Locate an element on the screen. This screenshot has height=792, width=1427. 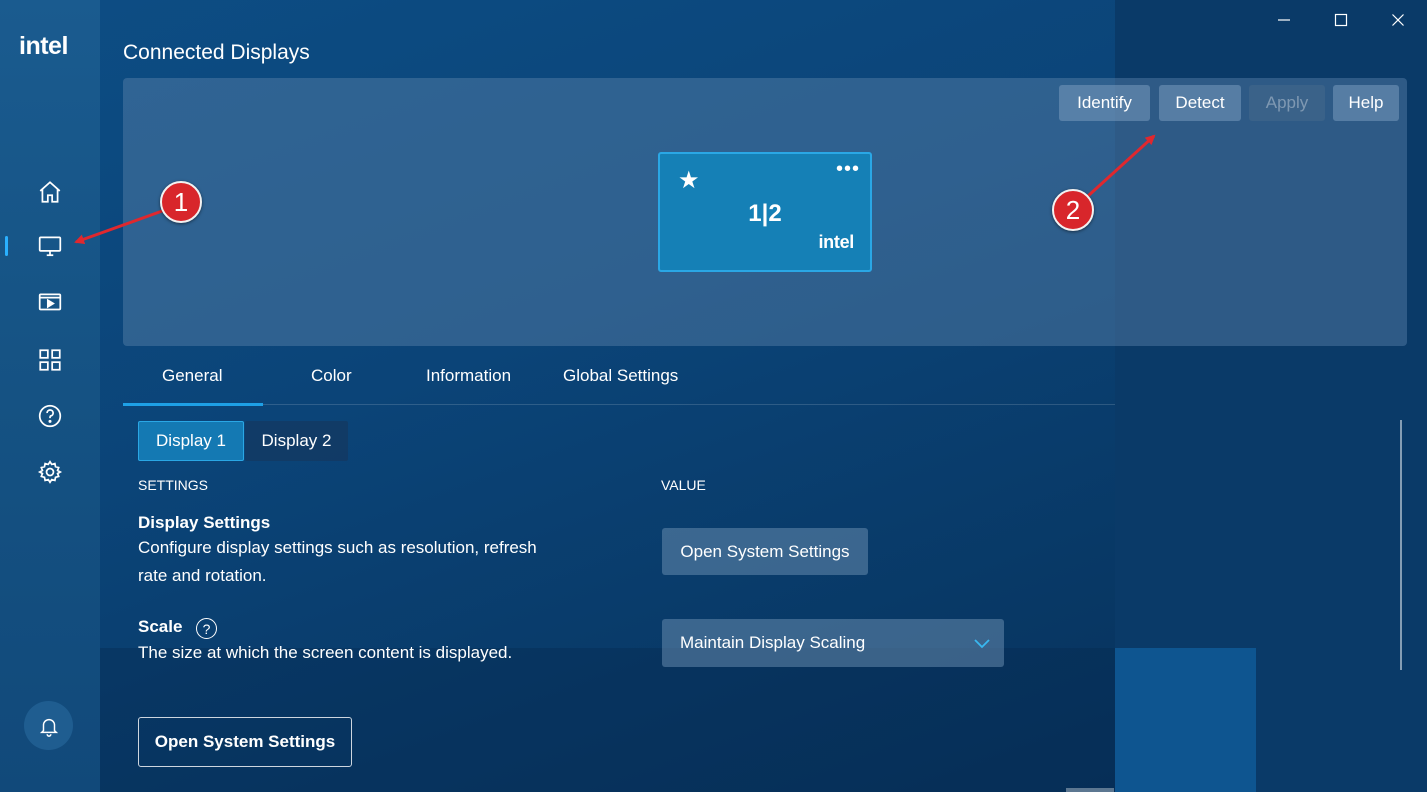
chevron-down-icon is located at coordinates (982, 644).